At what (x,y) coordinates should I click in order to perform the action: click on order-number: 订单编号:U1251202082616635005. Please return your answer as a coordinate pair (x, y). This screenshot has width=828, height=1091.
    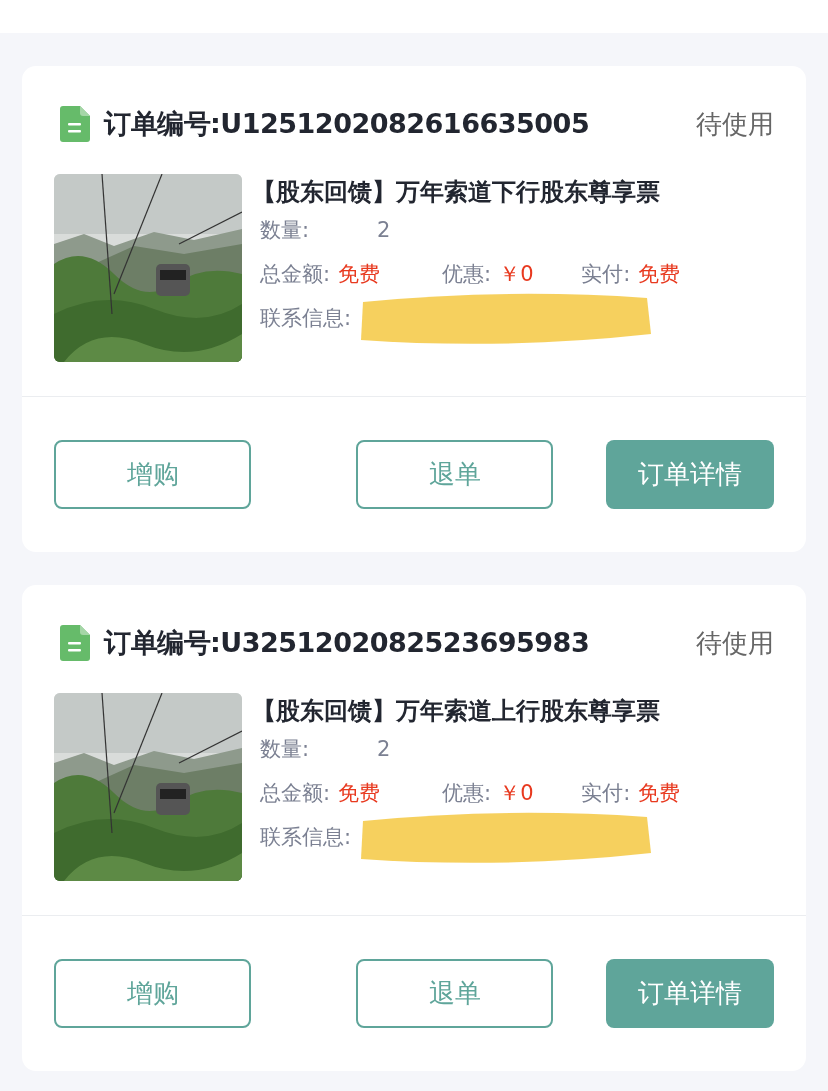
    Looking at the image, I should click on (347, 124).